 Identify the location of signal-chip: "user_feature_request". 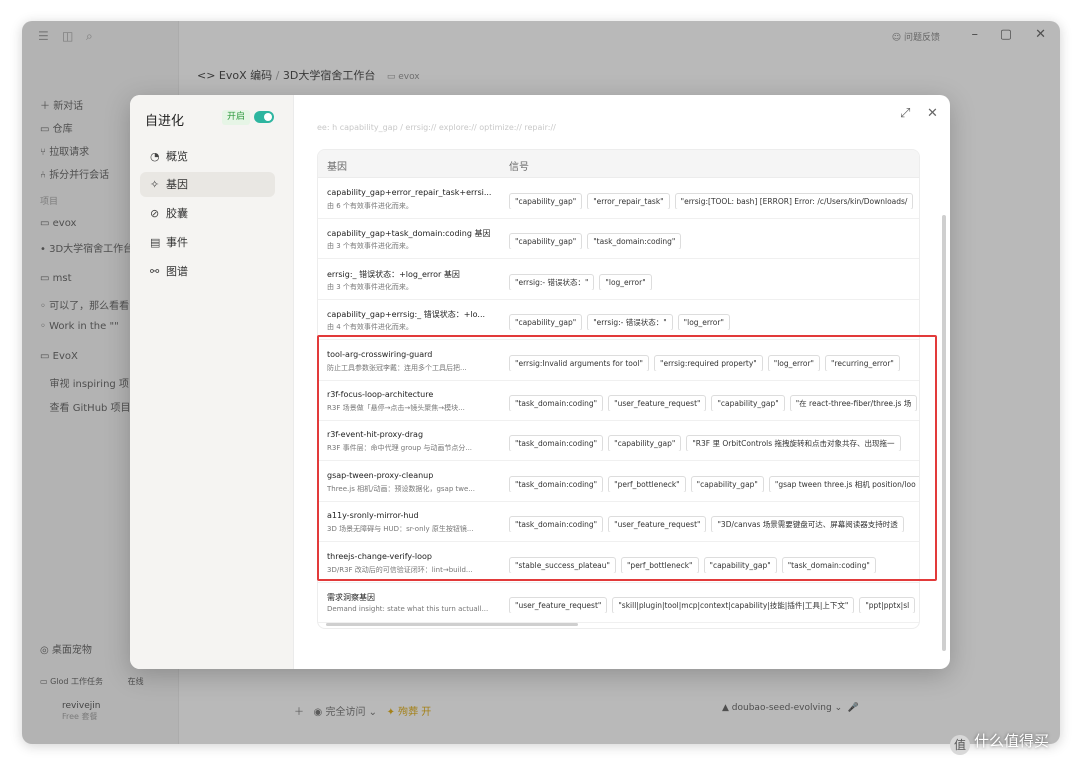
(558, 605).